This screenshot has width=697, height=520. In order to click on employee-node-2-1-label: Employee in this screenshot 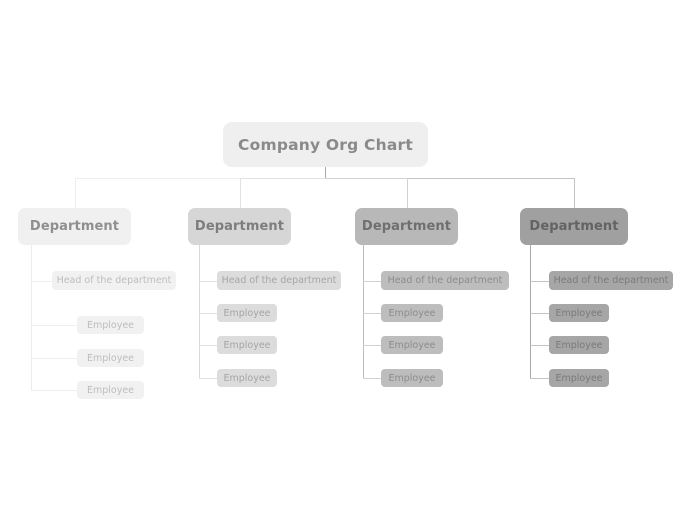, I will do `click(247, 313)`.